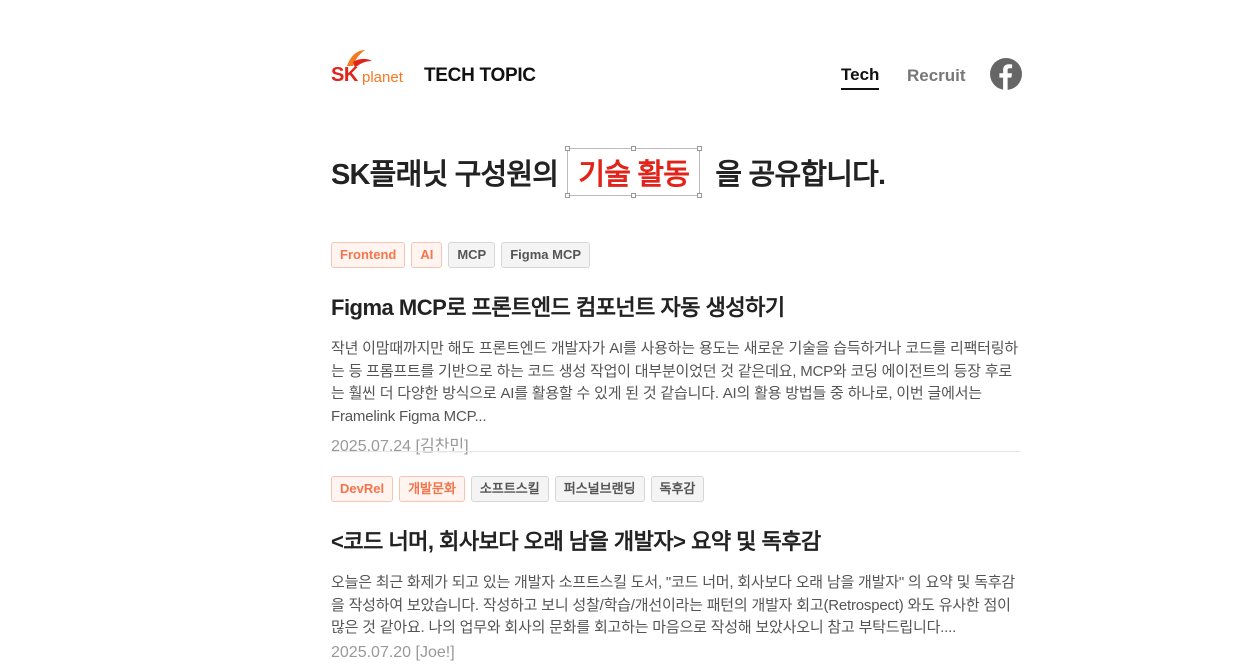 The image size is (1260, 666). Describe the element at coordinates (480, 76) in the screenshot. I see `site-title: TECH TOPIC` at that location.